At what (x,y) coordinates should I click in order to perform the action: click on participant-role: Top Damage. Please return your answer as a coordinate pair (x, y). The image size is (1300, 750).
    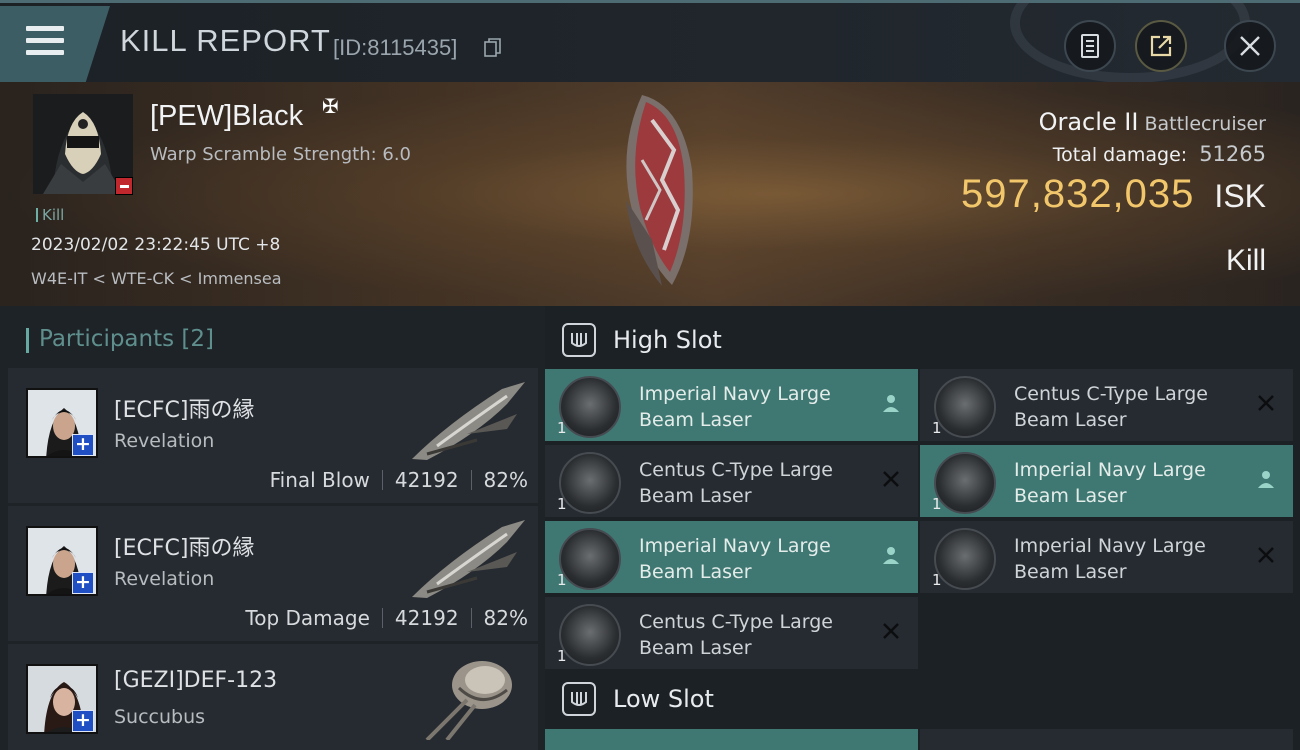
    Looking at the image, I should click on (307, 618).